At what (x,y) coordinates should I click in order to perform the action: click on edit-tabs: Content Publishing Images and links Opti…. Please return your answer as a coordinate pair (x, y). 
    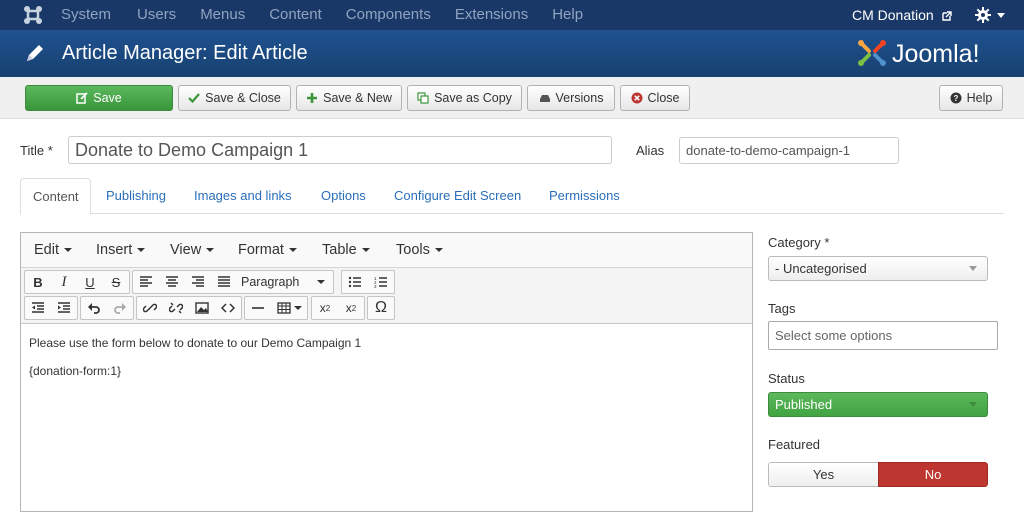
    Looking at the image, I should click on (512, 196).